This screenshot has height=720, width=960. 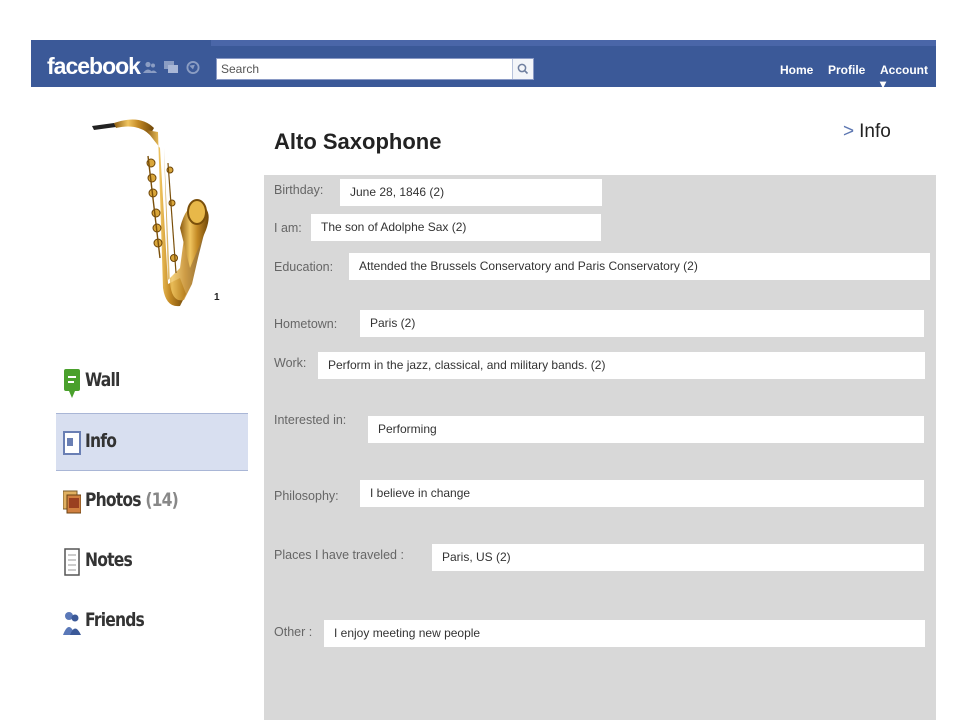 I want to click on interested-in-value: Performing, so click(x=646, y=429).